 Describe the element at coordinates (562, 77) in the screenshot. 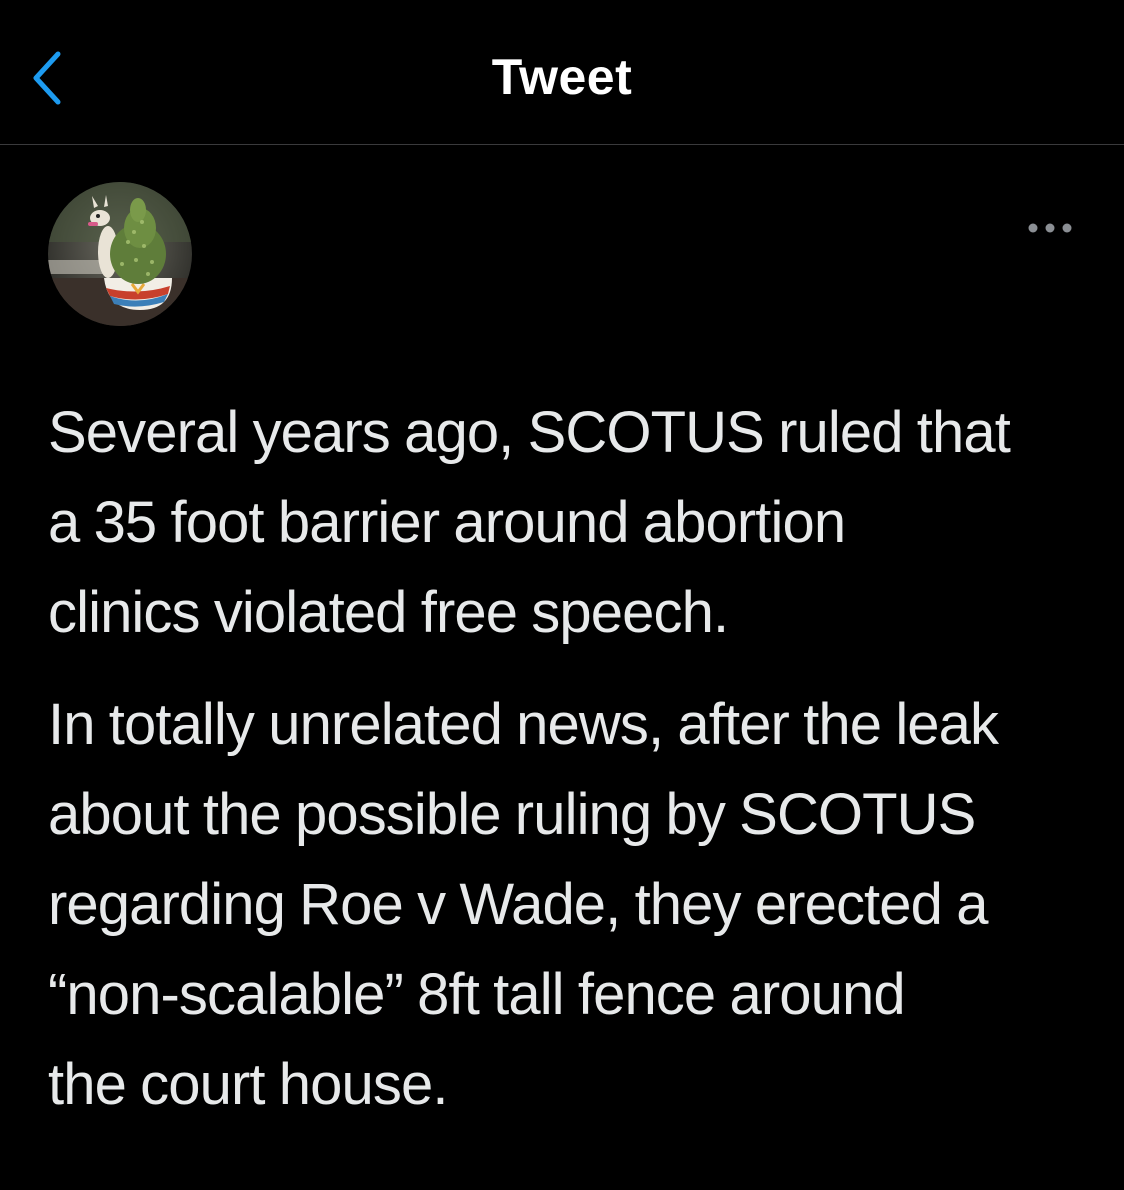

I see `page-title: Tweet` at that location.